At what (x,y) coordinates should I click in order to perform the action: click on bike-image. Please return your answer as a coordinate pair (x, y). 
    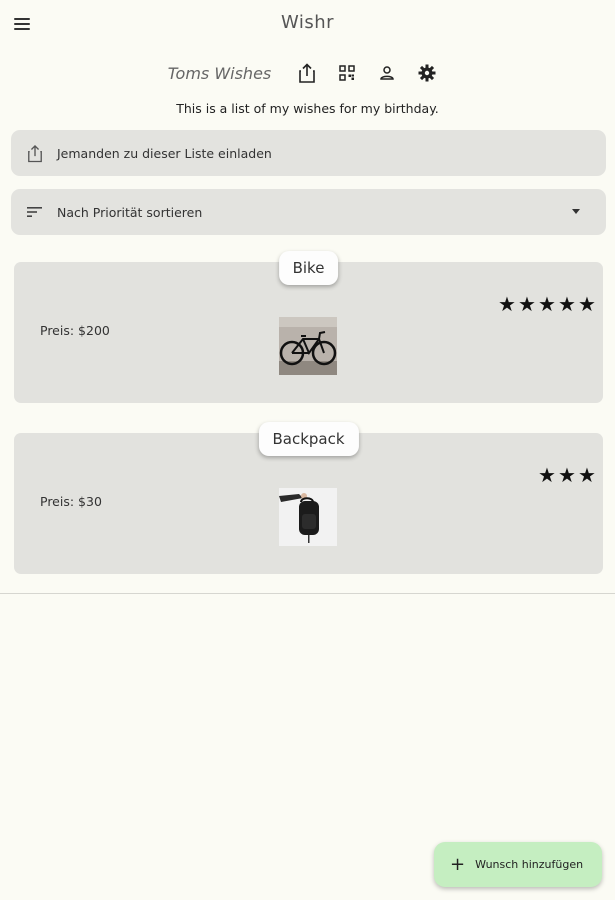
    Looking at the image, I should click on (308, 346).